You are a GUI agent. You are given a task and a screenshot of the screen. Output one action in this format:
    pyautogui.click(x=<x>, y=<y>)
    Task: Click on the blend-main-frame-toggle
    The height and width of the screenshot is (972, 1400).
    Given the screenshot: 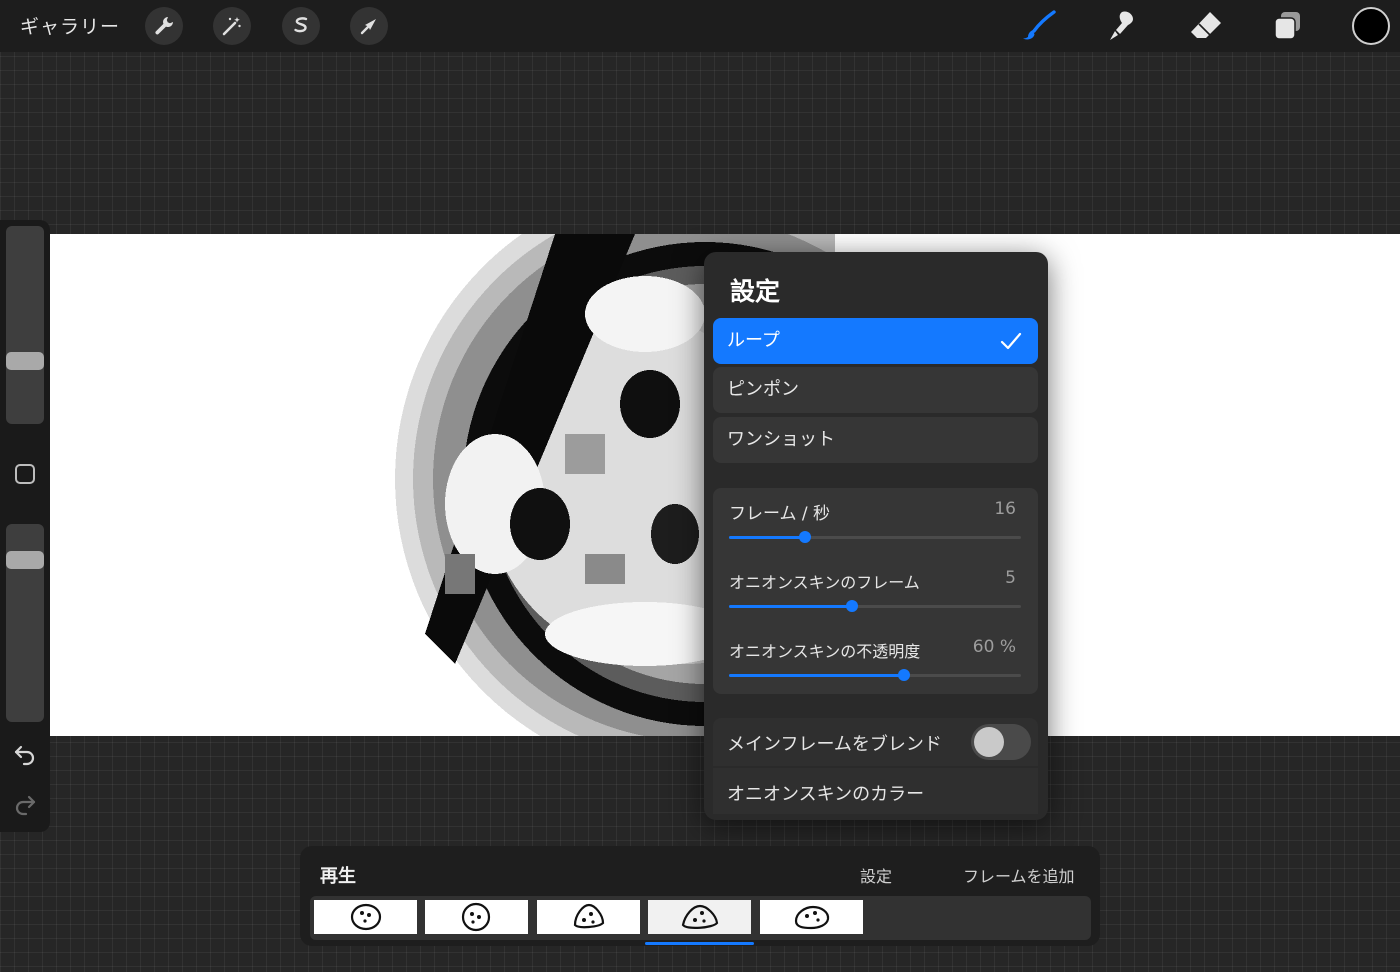 What is the action you would take?
    pyautogui.click(x=1001, y=742)
    